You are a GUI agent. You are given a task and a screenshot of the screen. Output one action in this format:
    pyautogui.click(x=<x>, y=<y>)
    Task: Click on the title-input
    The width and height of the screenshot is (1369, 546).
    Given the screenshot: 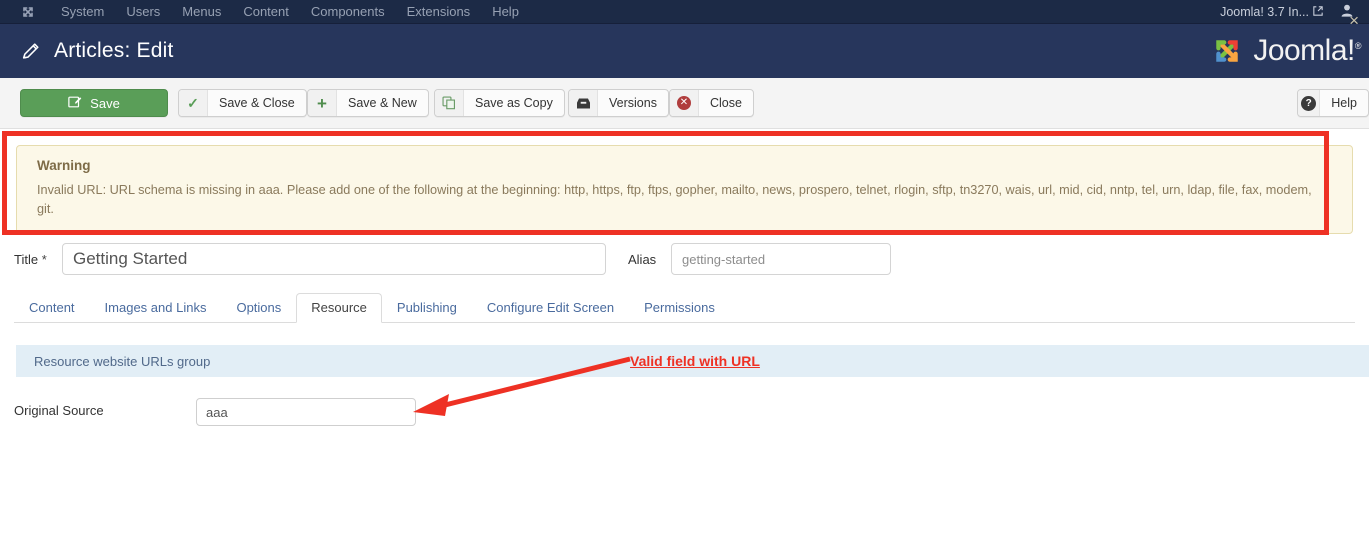 What is the action you would take?
    pyautogui.click(x=334, y=259)
    